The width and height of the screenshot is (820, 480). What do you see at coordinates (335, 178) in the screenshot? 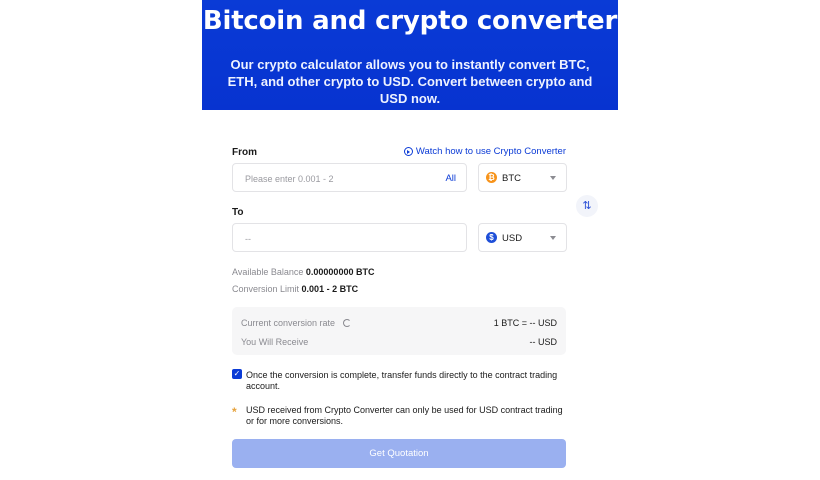
I see `from-amount-input` at bounding box center [335, 178].